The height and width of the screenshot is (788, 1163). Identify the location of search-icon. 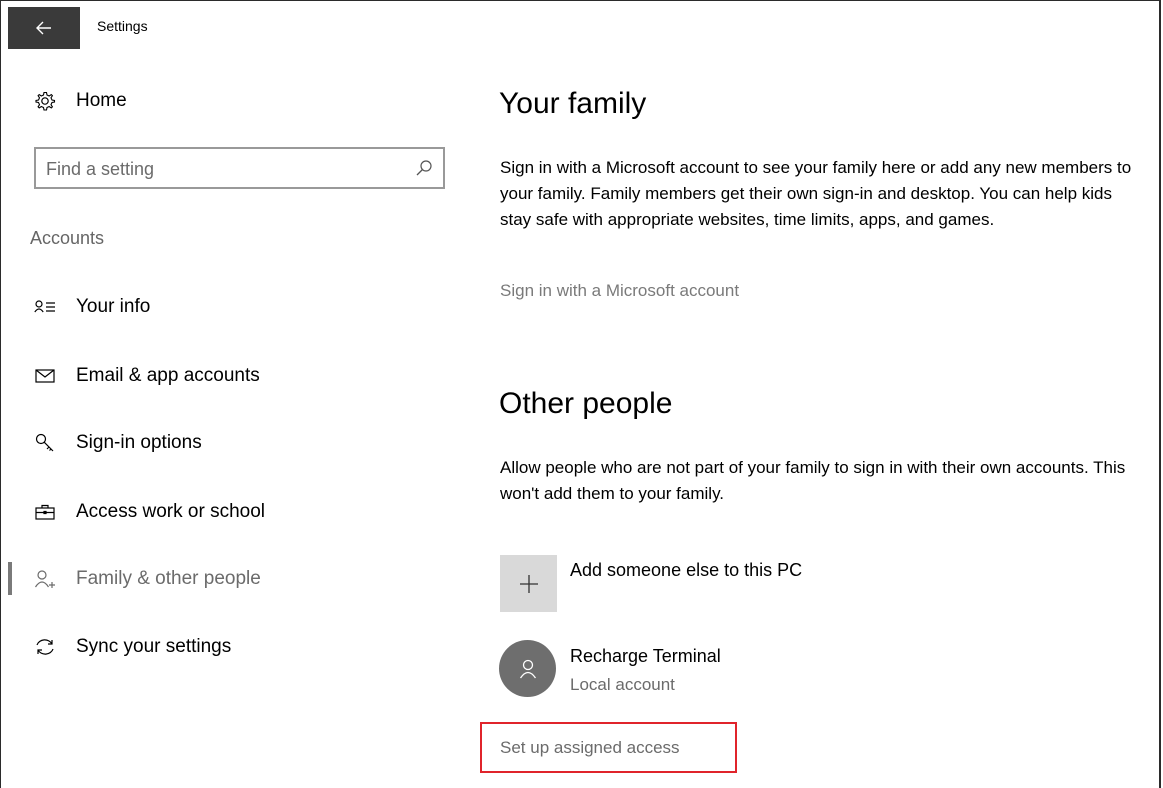
(424, 168).